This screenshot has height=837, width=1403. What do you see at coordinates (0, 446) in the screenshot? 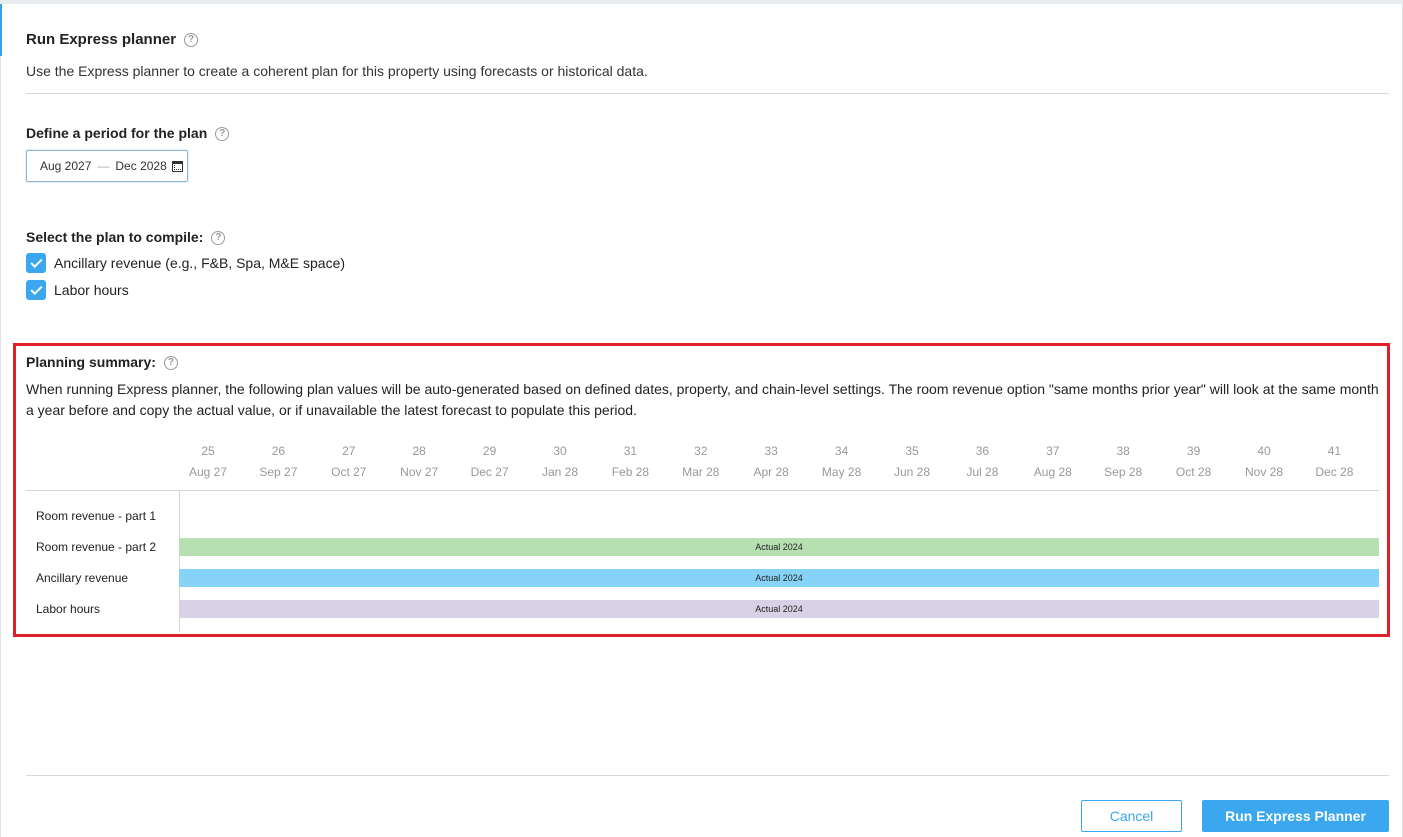
I see `left-border` at bounding box center [0, 446].